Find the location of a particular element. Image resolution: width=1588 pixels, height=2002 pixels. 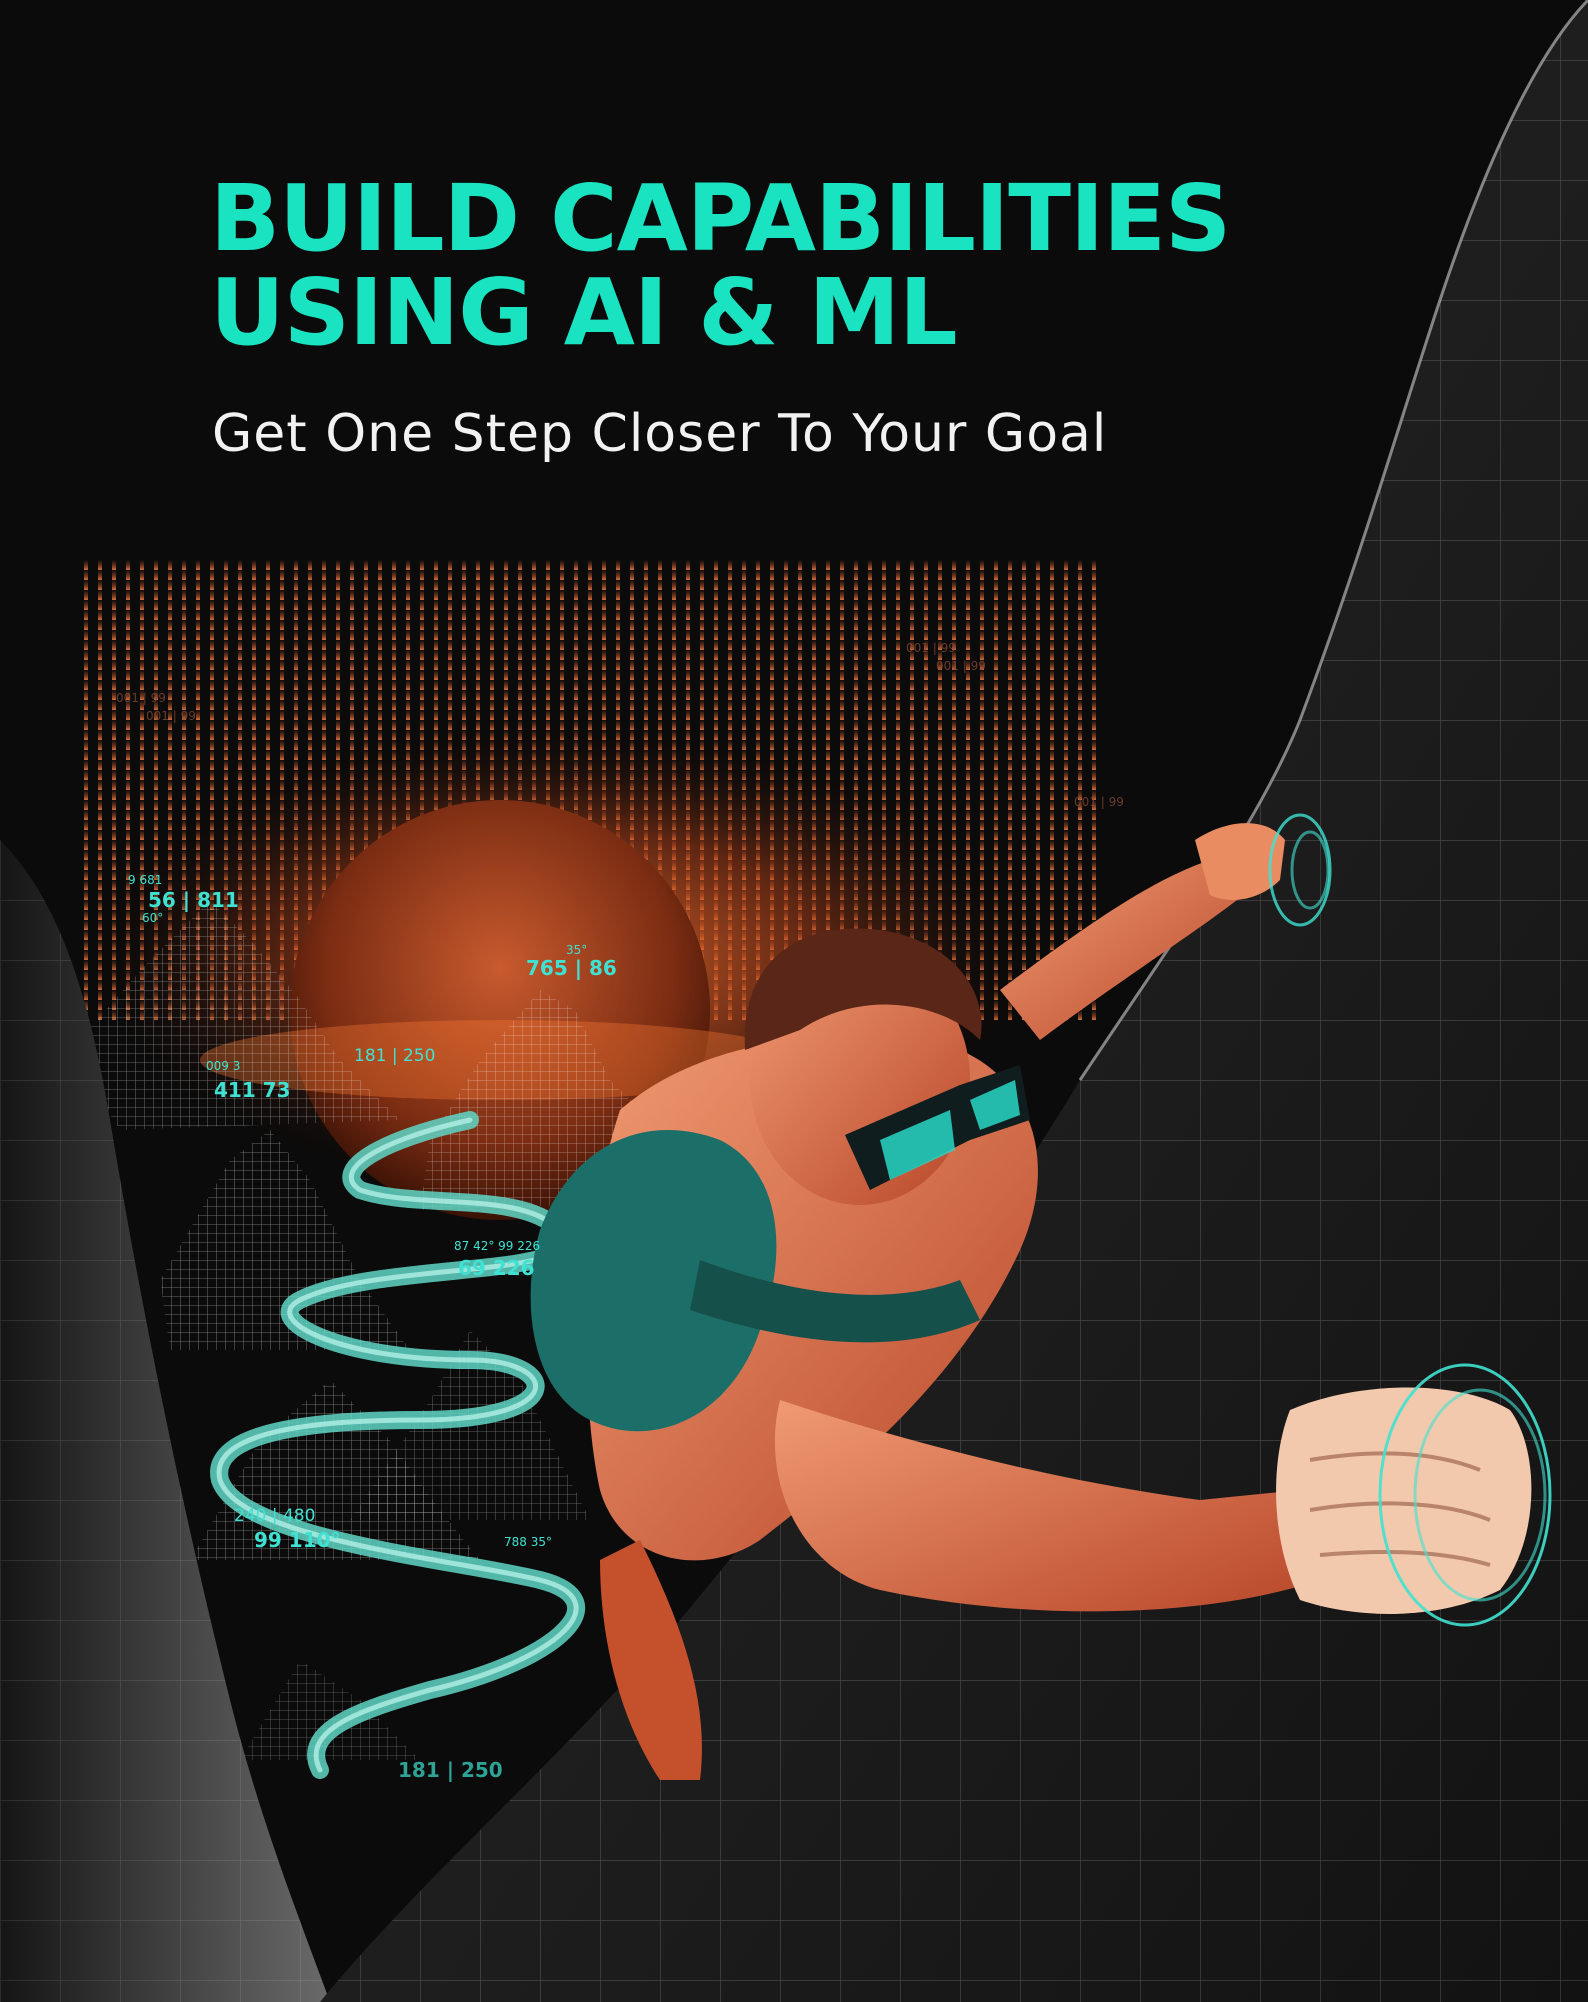

hud-label: 69 226 is located at coordinates (496, 1268).